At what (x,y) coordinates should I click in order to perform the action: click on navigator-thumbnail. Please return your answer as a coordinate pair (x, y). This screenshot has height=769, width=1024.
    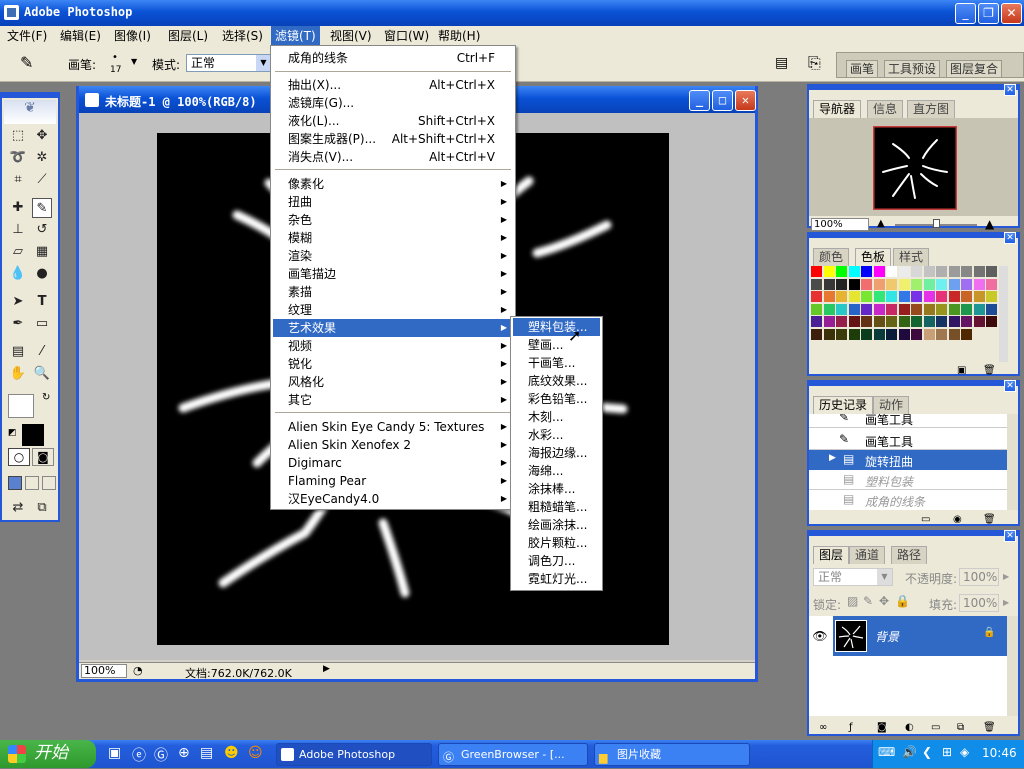
    Looking at the image, I should click on (915, 168).